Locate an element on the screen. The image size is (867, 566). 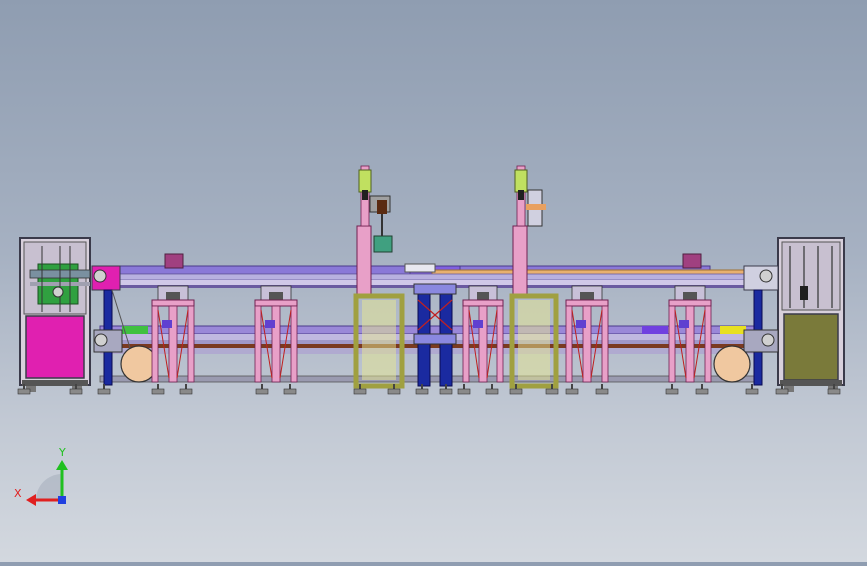
right-motor is located at coordinates (732, 364).